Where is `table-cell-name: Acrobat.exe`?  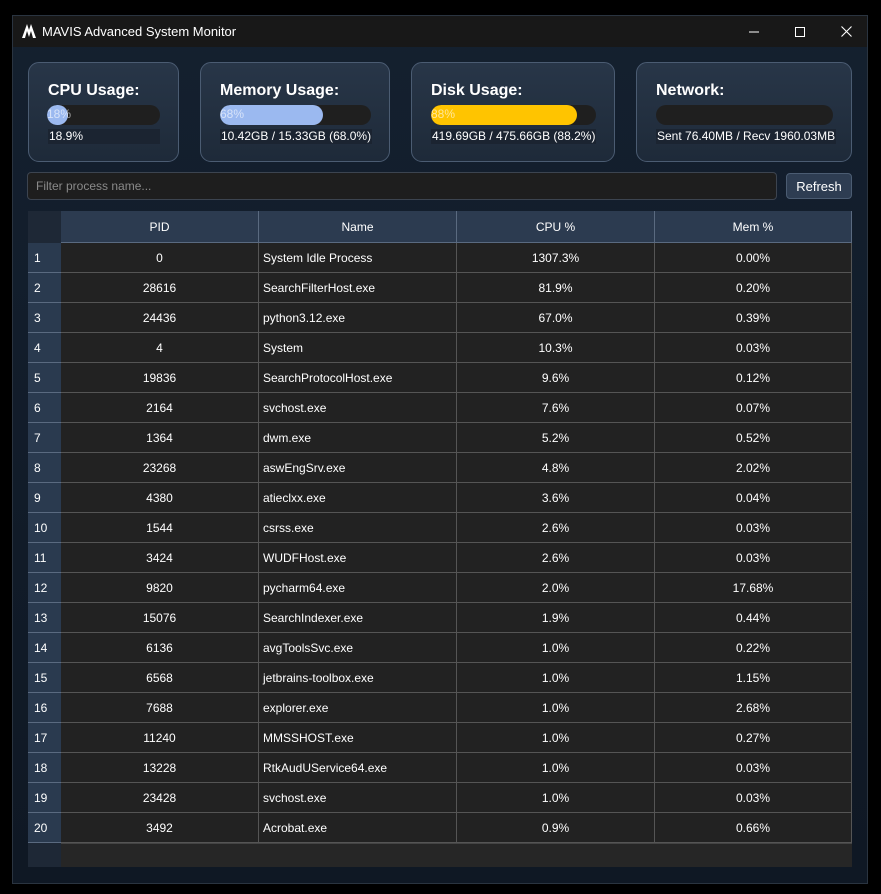 table-cell-name: Acrobat.exe is located at coordinates (358, 828).